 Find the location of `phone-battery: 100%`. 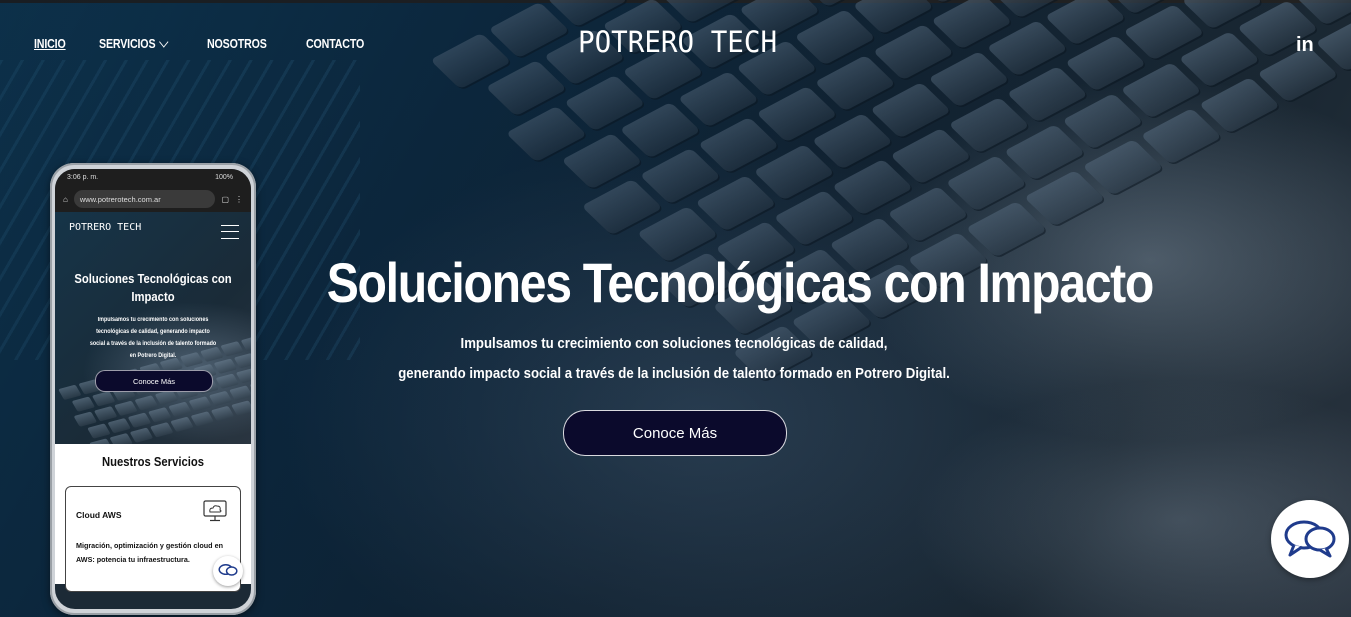

phone-battery: 100% is located at coordinates (224, 177).